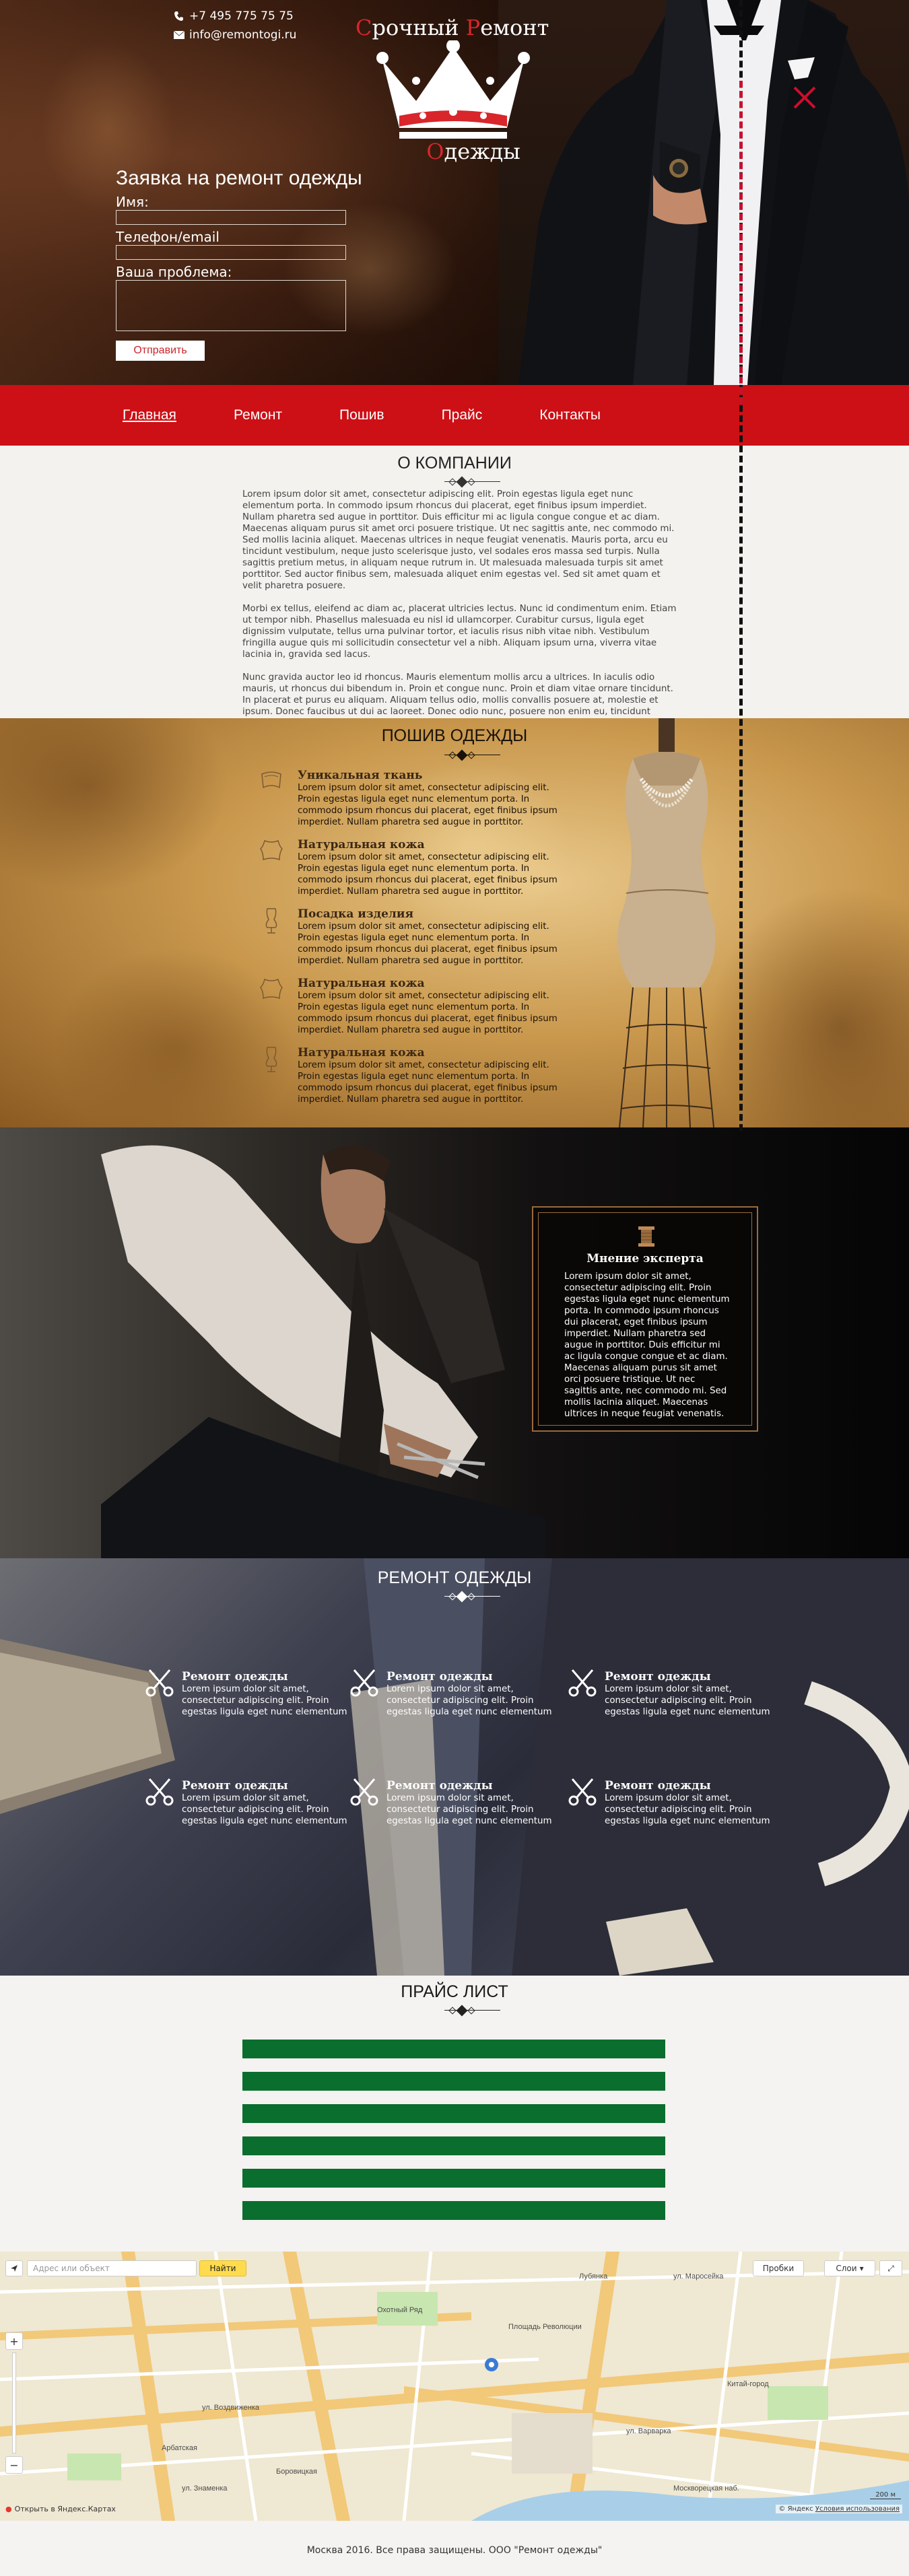 The height and width of the screenshot is (2576, 909). Describe the element at coordinates (160, 351) in the screenshot. I see `submit-button: Отправить` at that location.